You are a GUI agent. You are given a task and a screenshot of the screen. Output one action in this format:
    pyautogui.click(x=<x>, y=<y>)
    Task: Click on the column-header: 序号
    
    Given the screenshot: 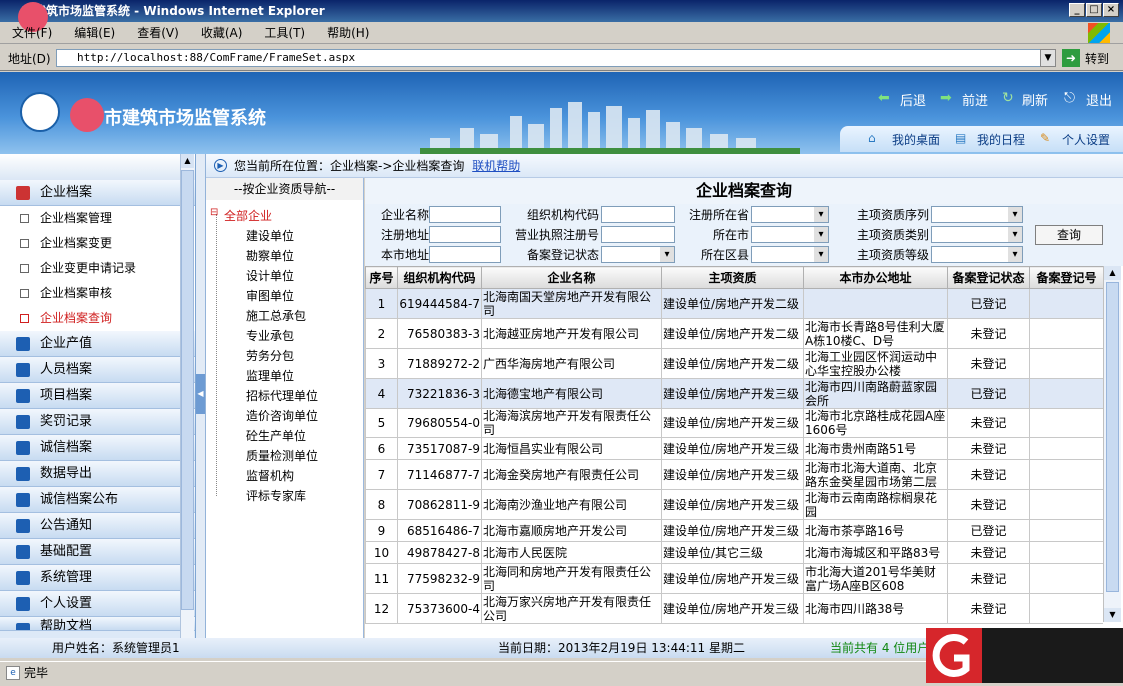 What is the action you would take?
    pyautogui.click(x=381, y=277)
    